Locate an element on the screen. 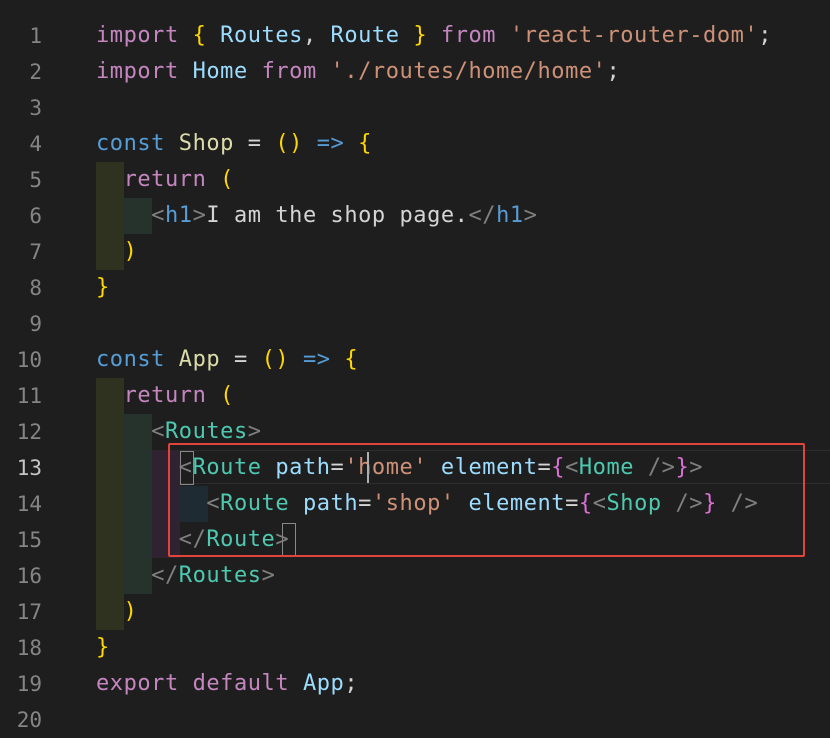 The width and height of the screenshot is (830, 738). code-line: 4 const Shop = () => { is located at coordinates (415, 144).